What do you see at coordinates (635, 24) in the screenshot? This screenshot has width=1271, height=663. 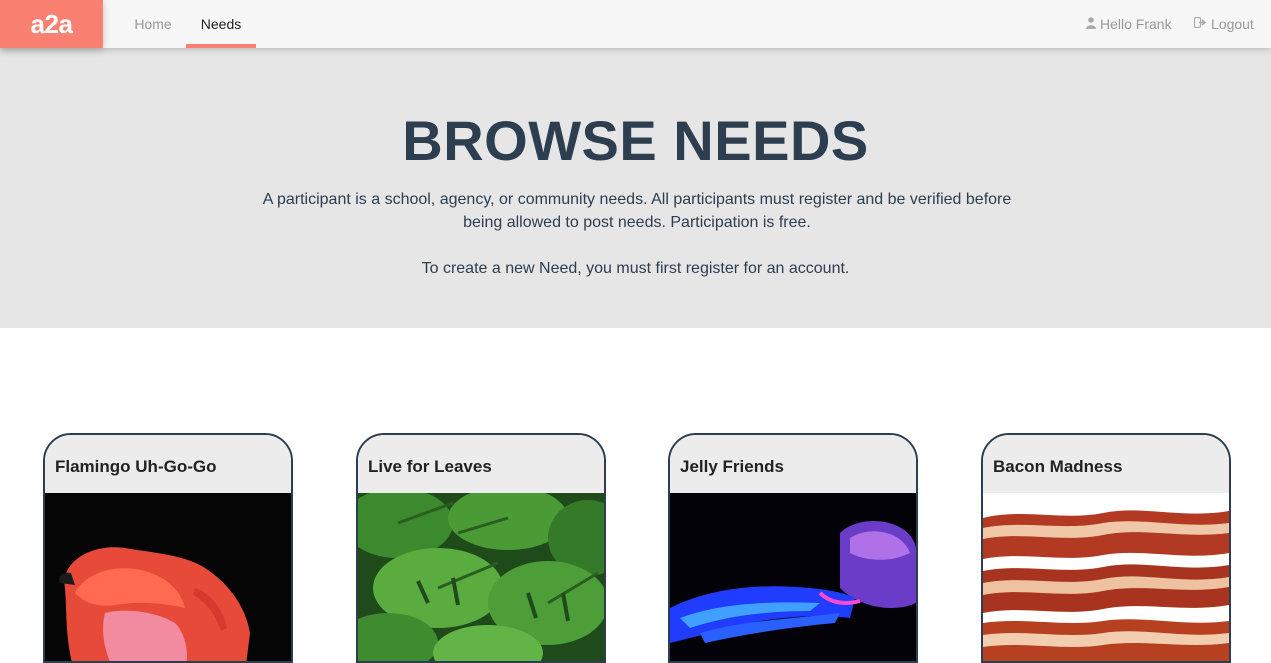 I see `navbar: a2a Home Needs Hello Frank Logout` at bounding box center [635, 24].